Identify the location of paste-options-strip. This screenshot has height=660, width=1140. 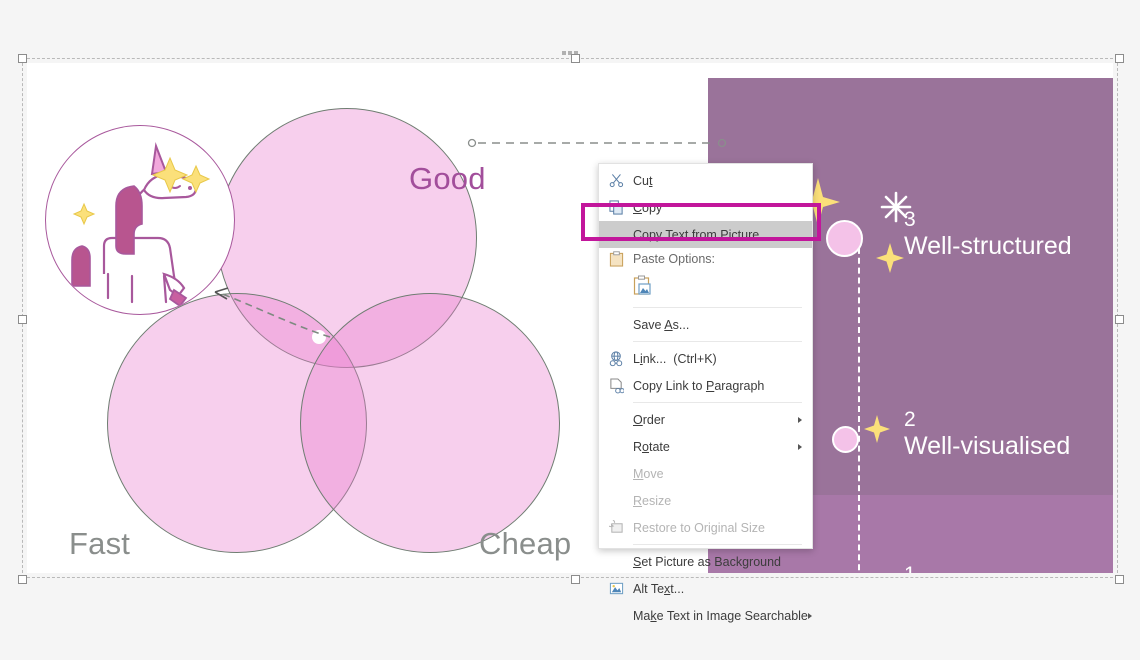
(705, 287).